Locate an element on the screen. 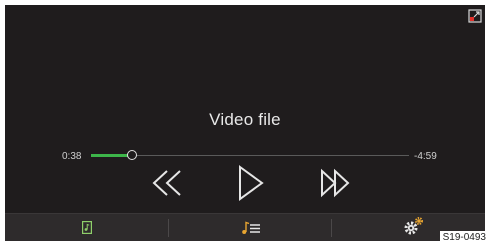  play-icon is located at coordinates (251, 183).